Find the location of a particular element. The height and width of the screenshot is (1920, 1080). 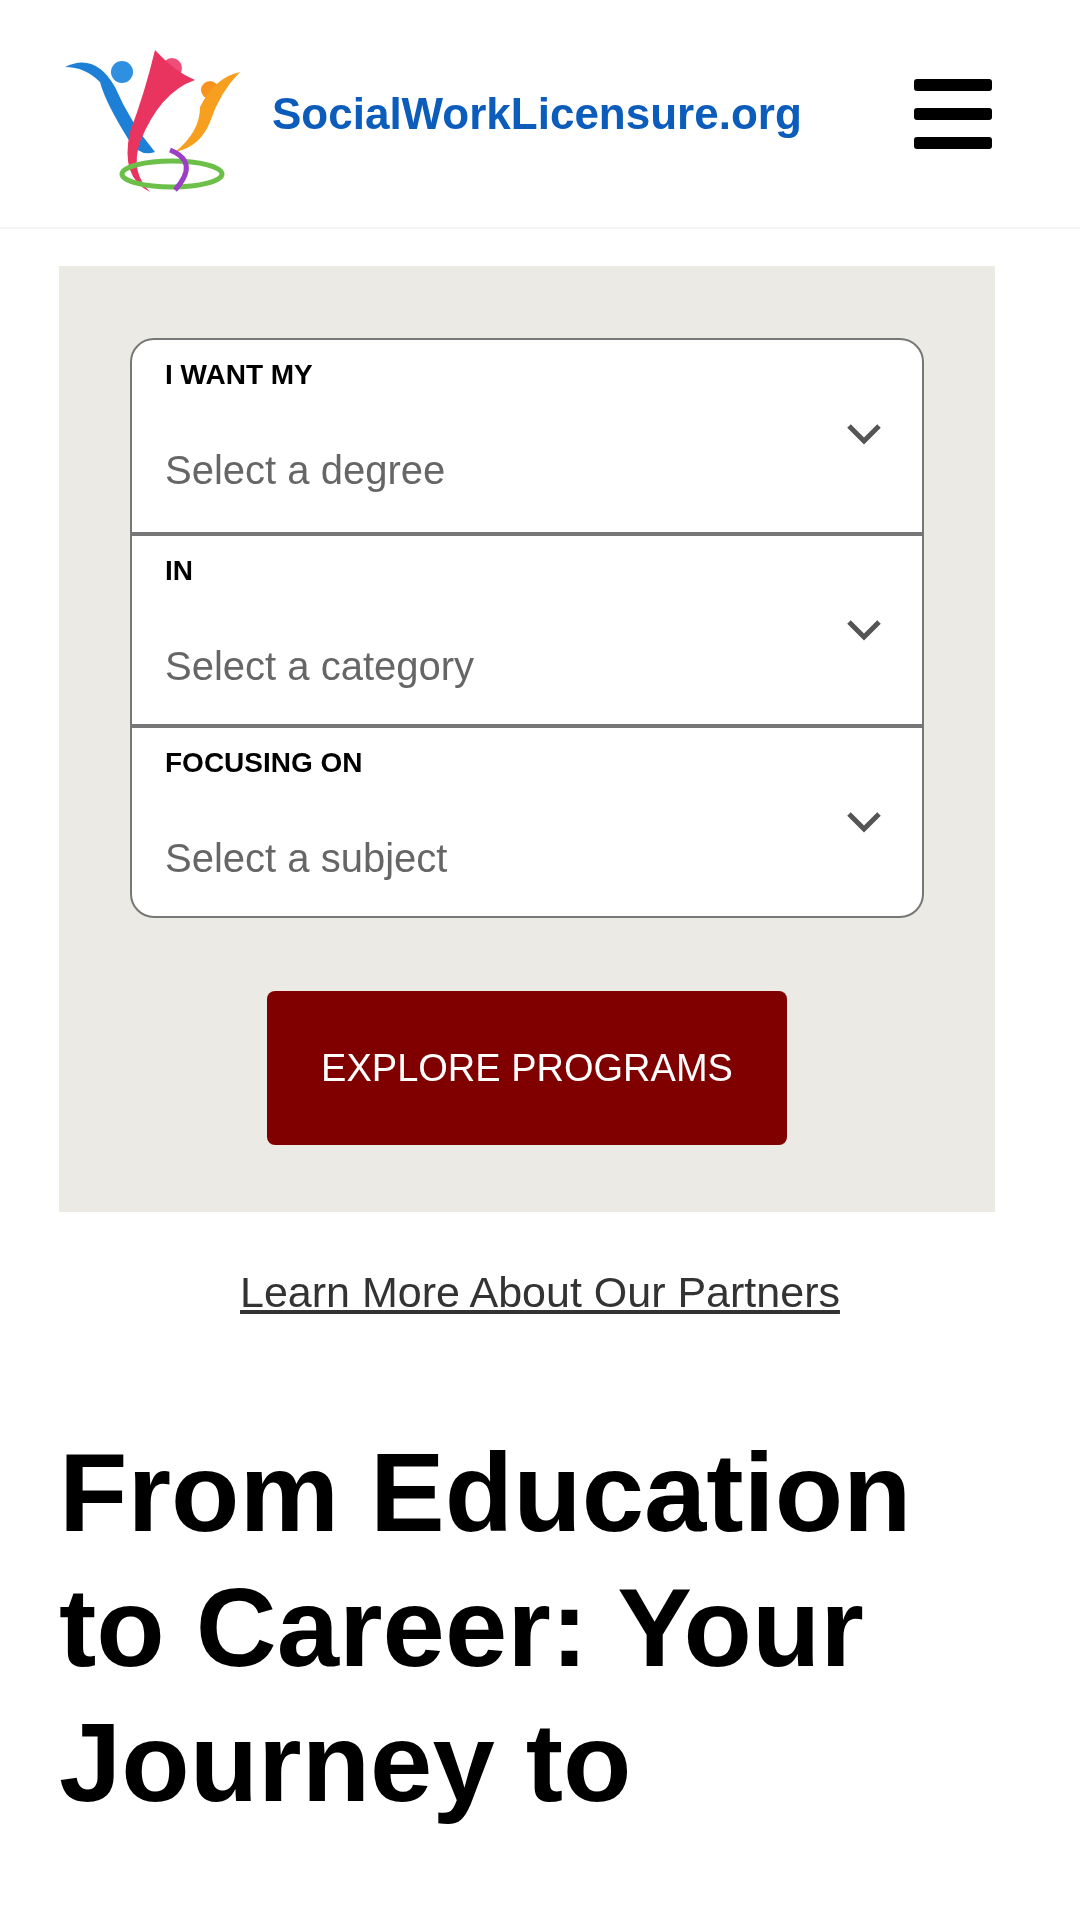

select-field: FOCUSING ON Select a subject is located at coordinates (527, 820).